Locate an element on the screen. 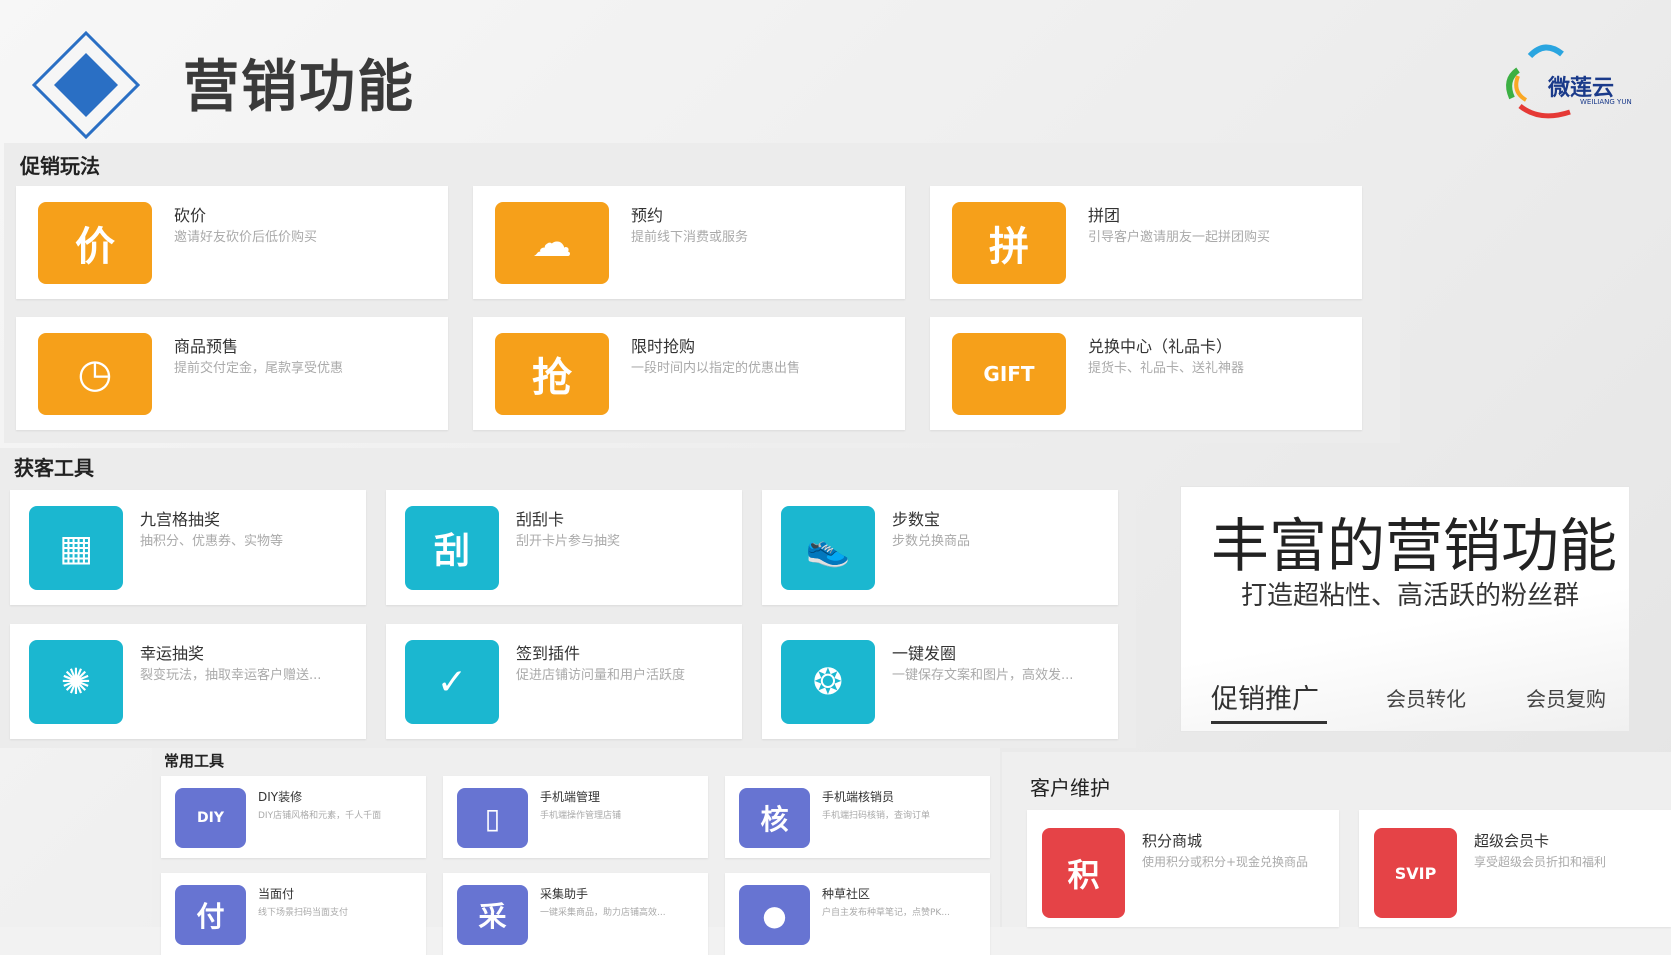  icon-glyph: 积 is located at coordinates (1083, 875).